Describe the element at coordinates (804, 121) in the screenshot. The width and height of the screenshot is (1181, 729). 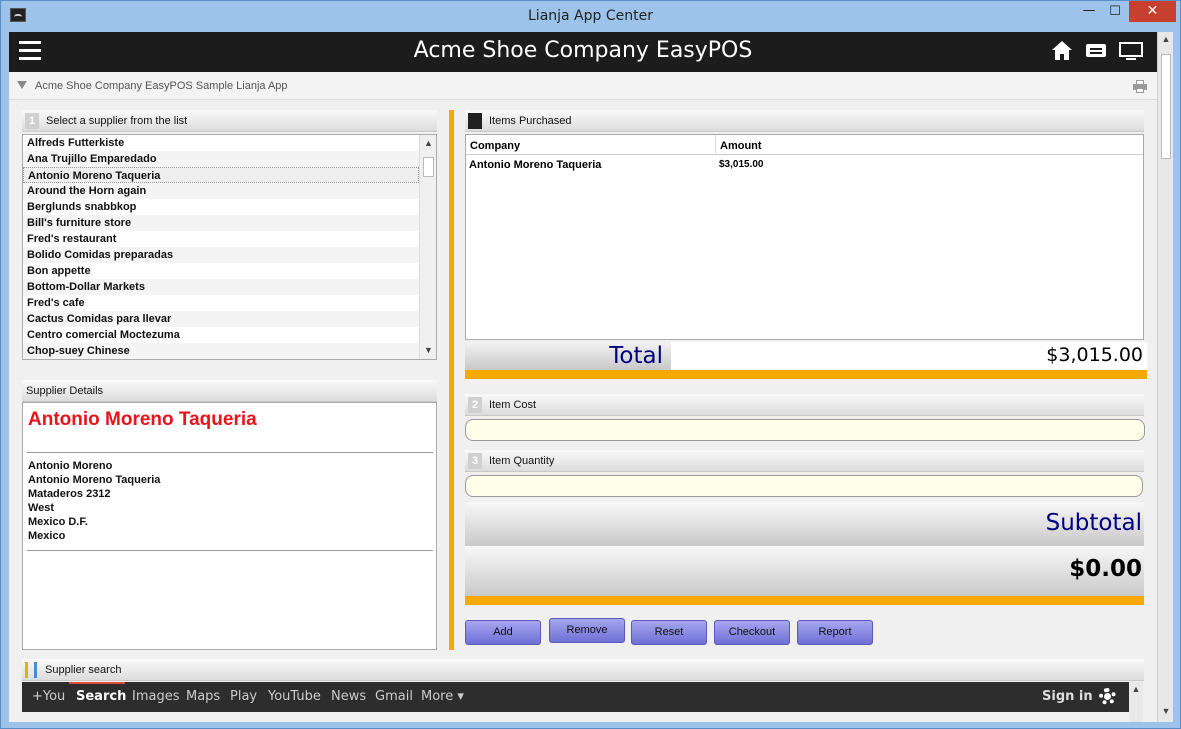
I see `items-purchased-header: Items Purchased` at that location.